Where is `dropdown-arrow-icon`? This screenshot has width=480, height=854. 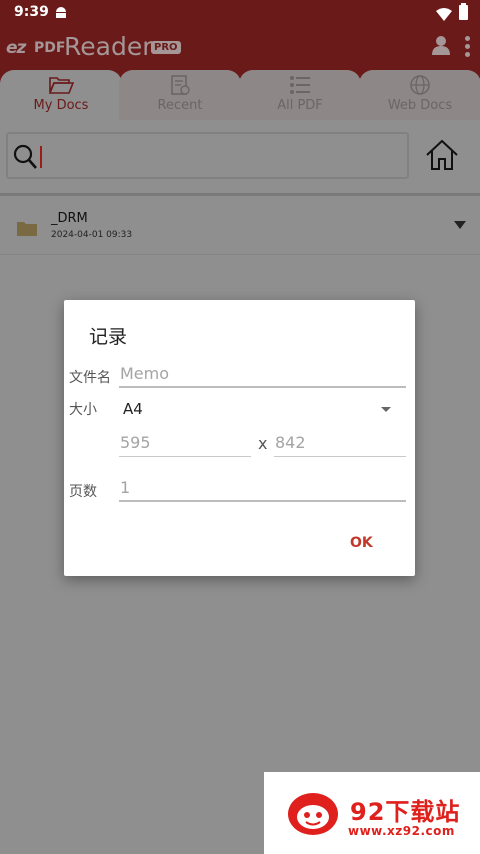
dropdown-arrow-icon is located at coordinates (386, 409).